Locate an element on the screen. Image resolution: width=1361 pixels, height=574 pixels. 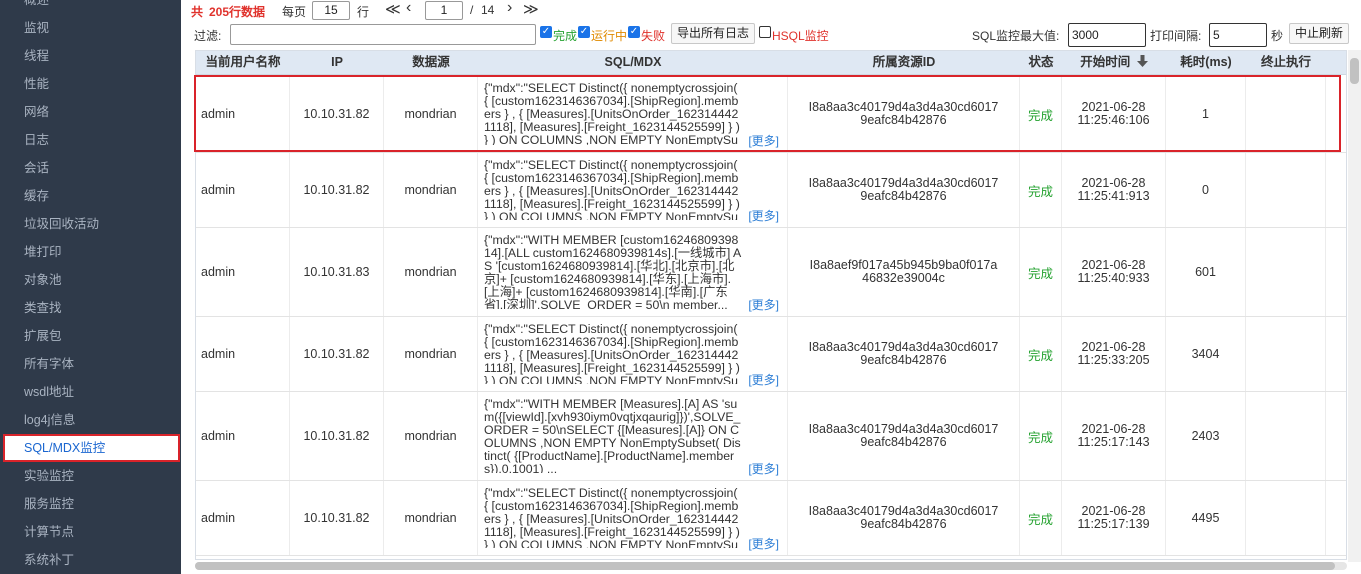
running-label: 运行中 is located at coordinates (609, 36).